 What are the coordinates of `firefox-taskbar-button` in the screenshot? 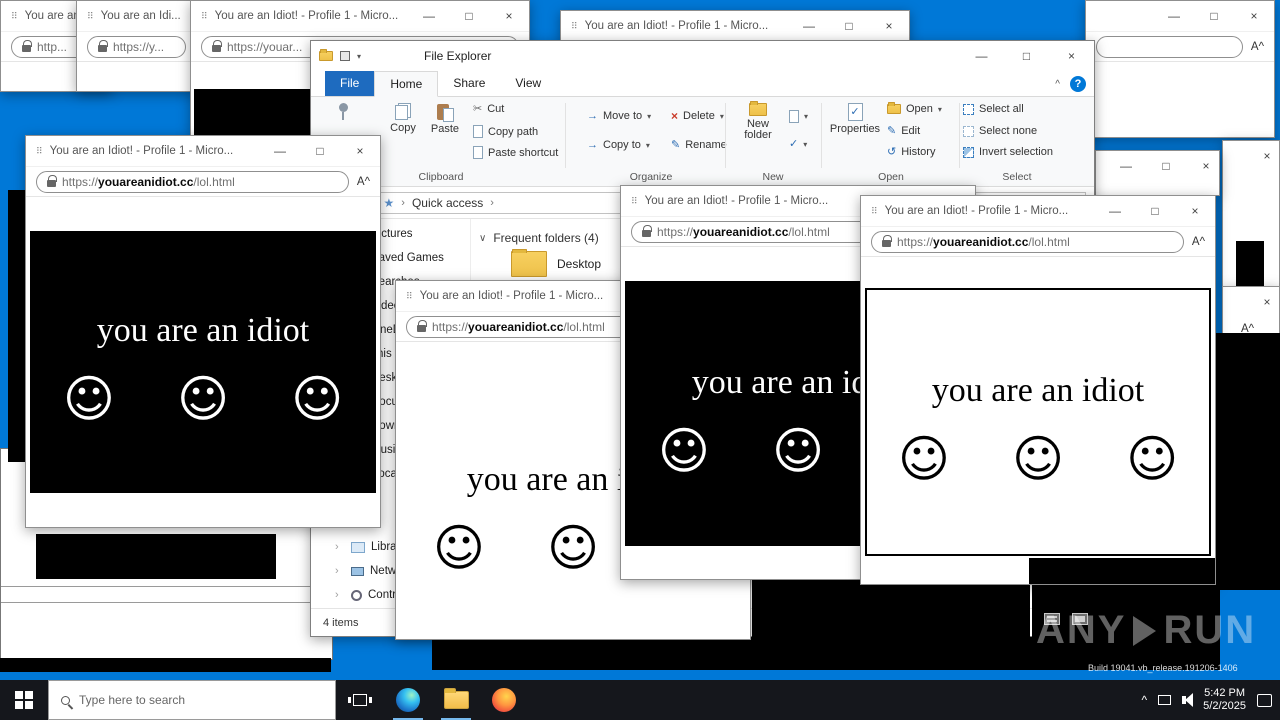 It's located at (504, 700).